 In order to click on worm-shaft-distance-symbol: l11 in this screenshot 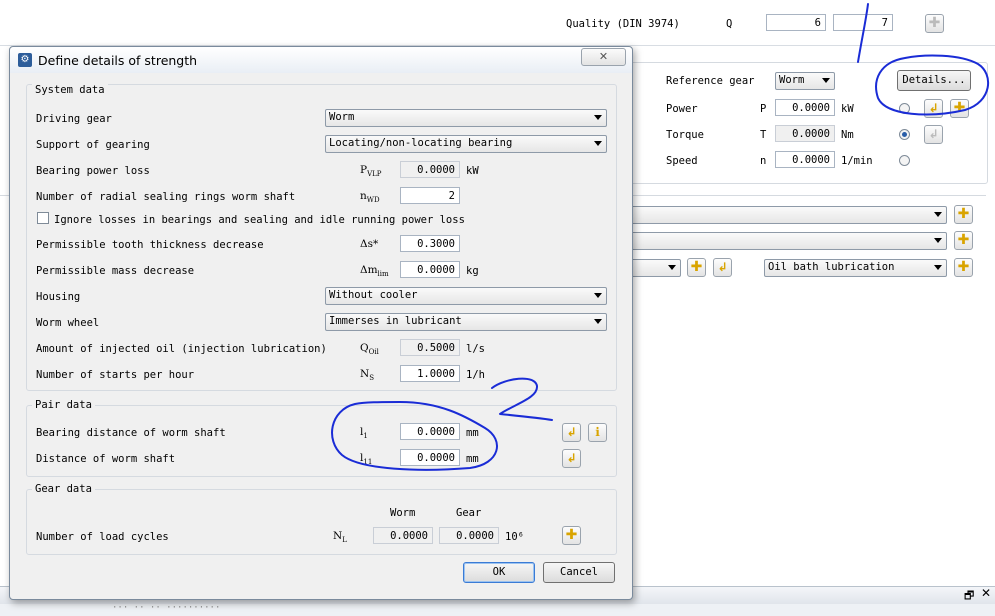, I will do `click(366, 459)`.